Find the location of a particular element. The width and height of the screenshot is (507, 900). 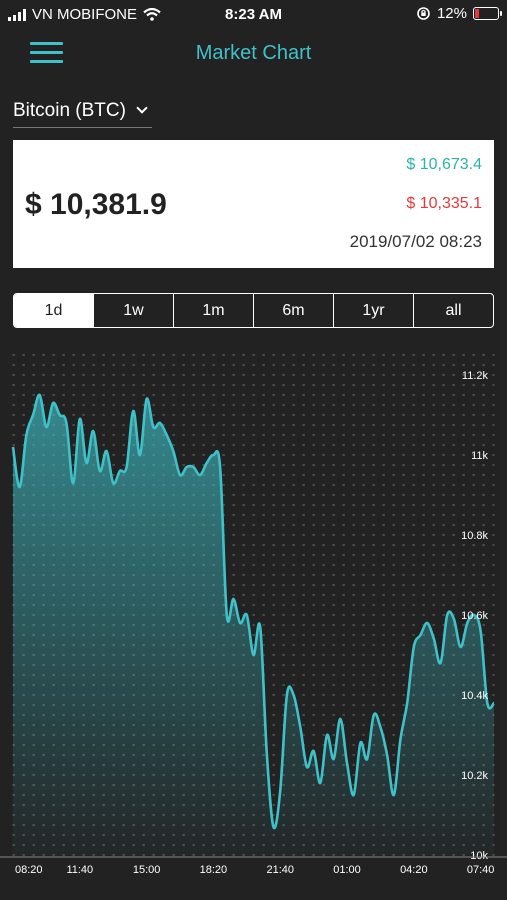

x-tick-label: 15:00 is located at coordinates (147, 870).